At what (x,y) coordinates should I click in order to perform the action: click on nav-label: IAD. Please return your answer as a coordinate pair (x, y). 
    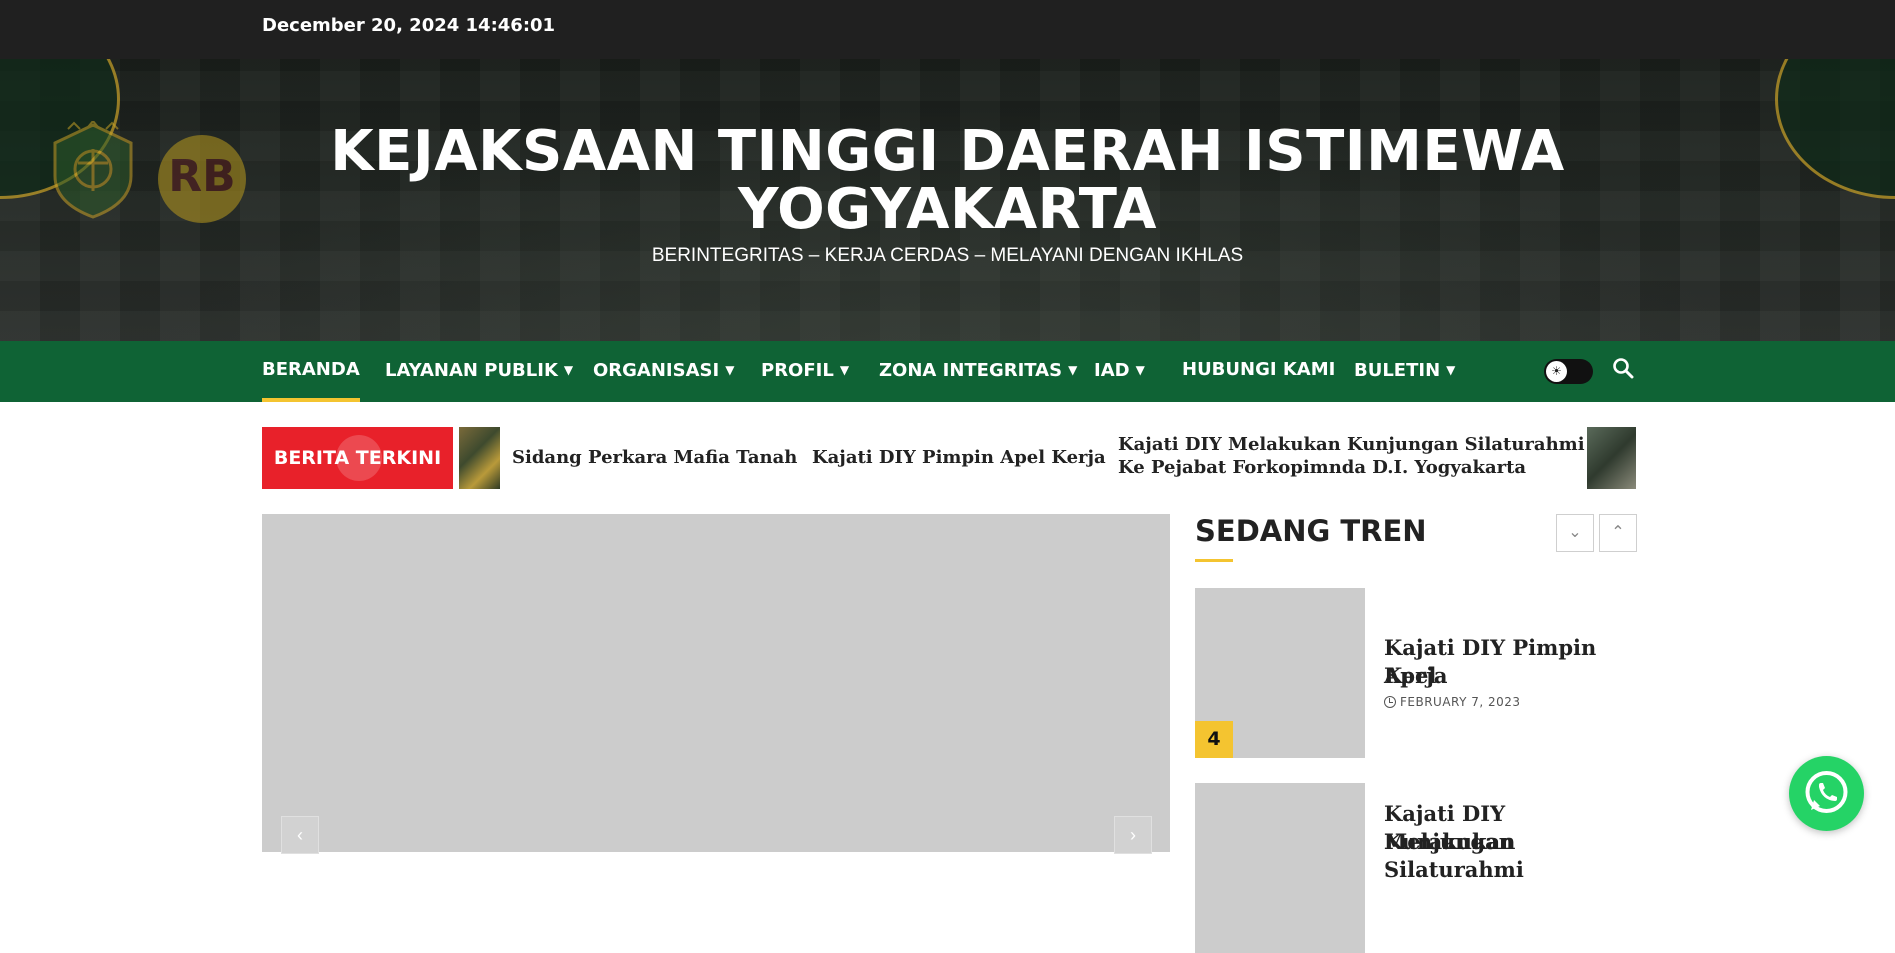
    Looking at the image, I should click on (1112, 370).